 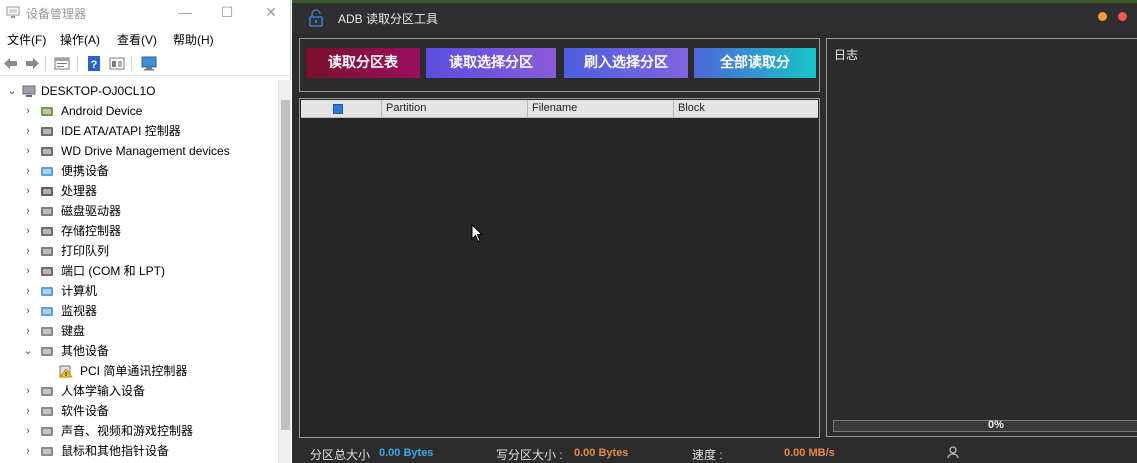 I want to click on tree-item-label: 磁盘驱动器, so click(x=91, y=211).